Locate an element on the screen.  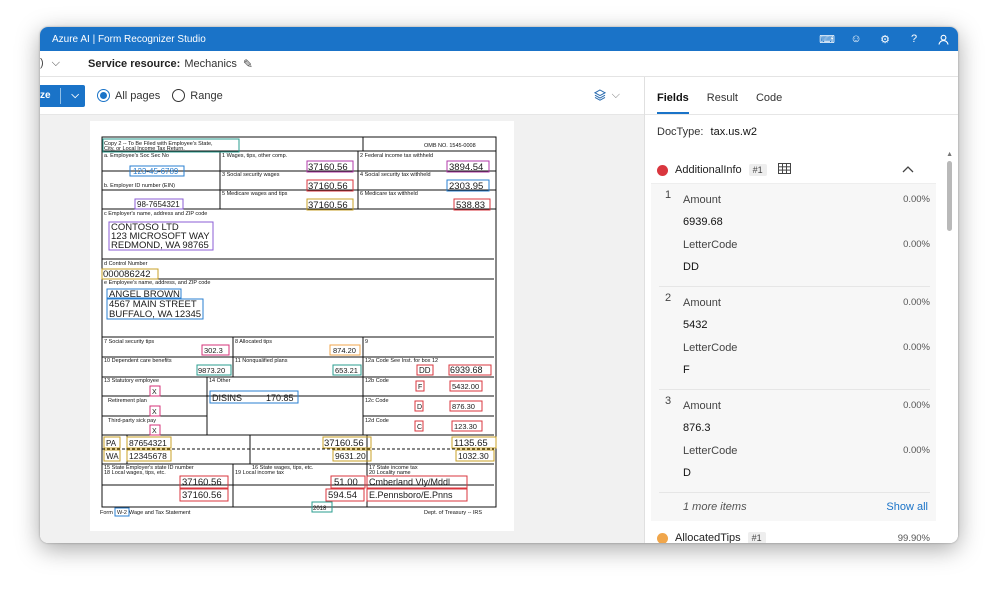
w2-ee3: BUFFALO, WA 12345 is located at coordinates (155, 314).